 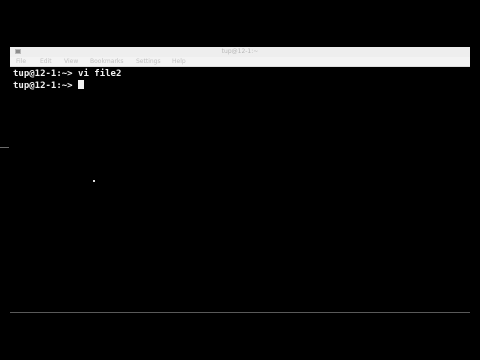 I want to click on menu-bar: File Edit View Bookmarks Settings Help, so click(x=240, y=62).